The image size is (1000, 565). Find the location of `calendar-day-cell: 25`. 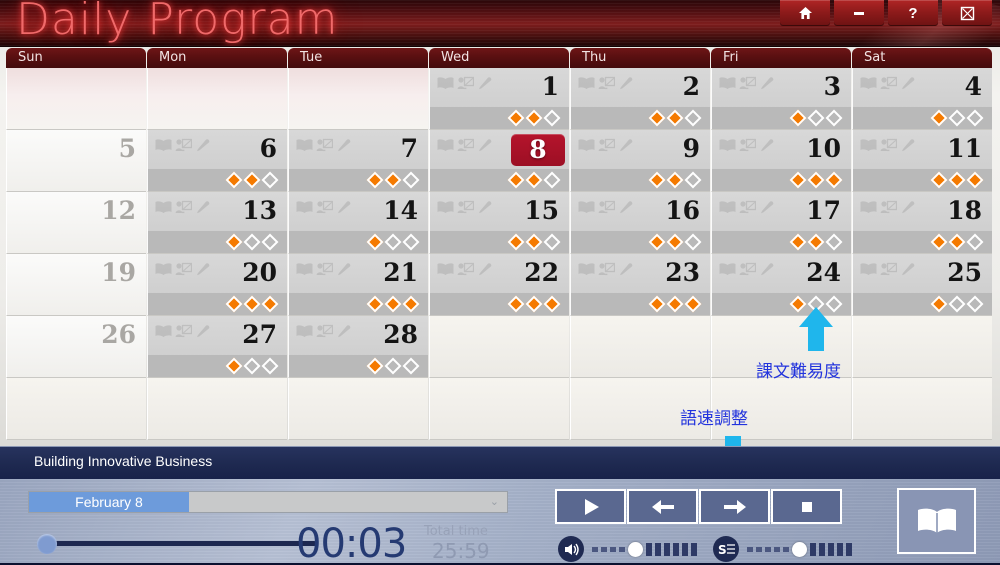

calendar-day-cell: 25 is located at coordinates (922, 285).